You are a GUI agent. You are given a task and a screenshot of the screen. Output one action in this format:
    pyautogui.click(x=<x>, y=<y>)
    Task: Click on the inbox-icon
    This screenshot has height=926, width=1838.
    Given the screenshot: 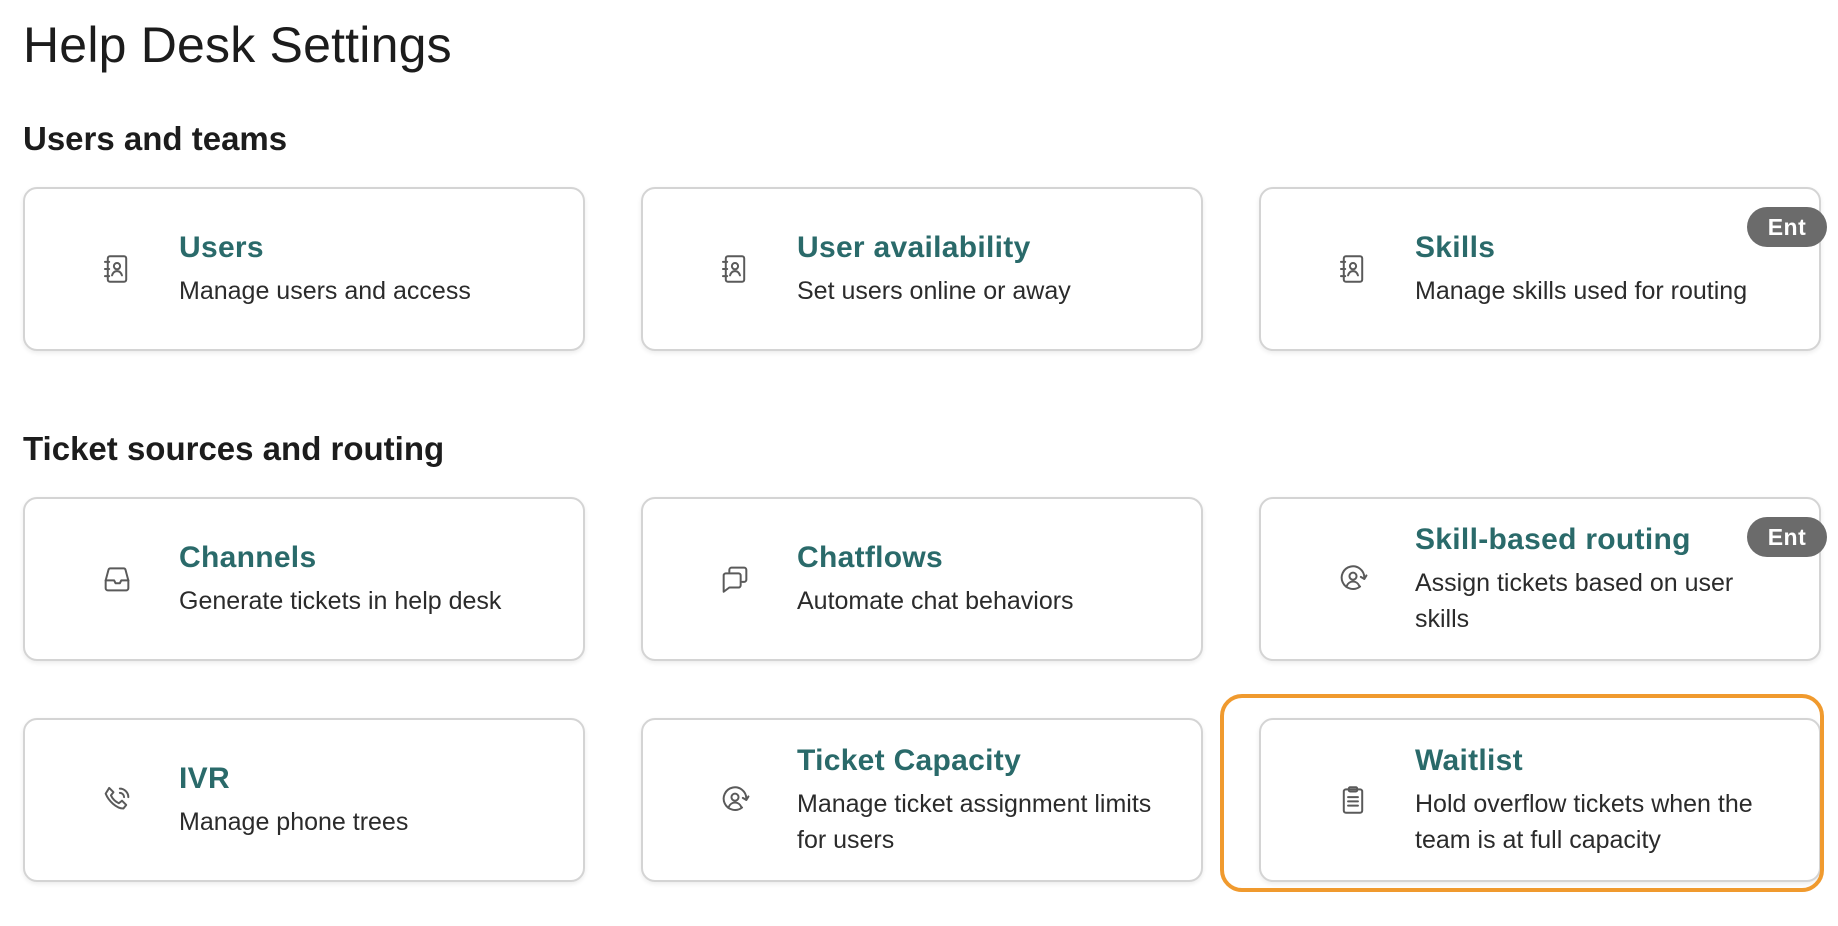 What is the action you would take?
    pyautogui.click(x=117, y=579)
    